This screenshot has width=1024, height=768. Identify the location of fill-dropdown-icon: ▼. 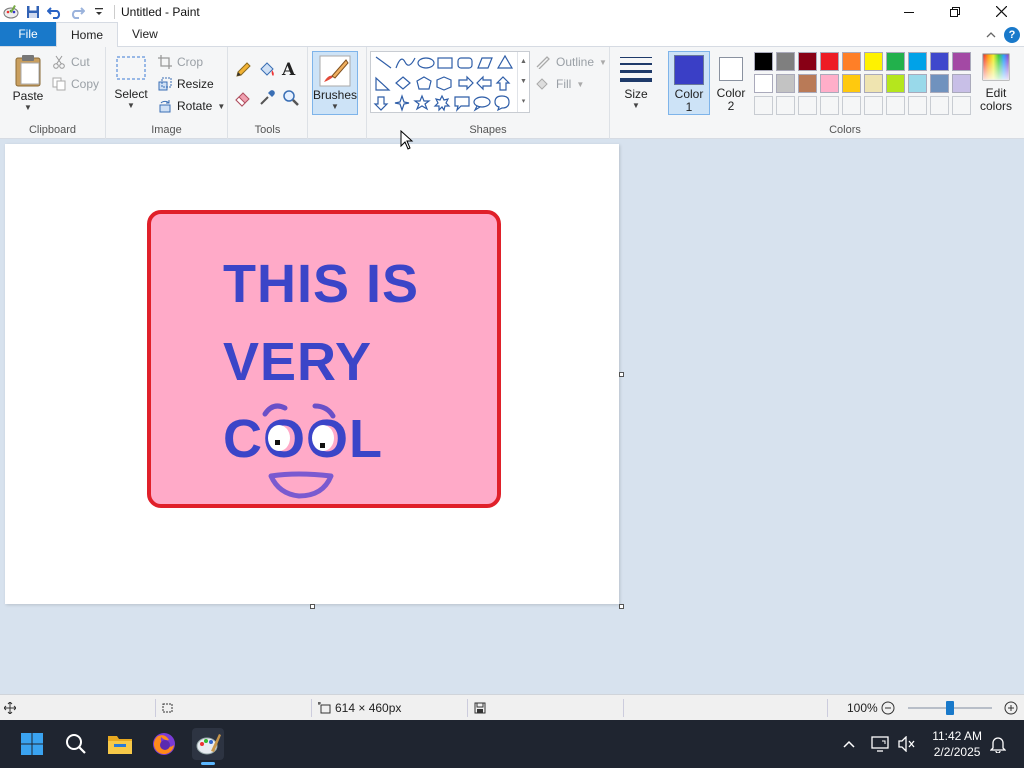
(580, 84).